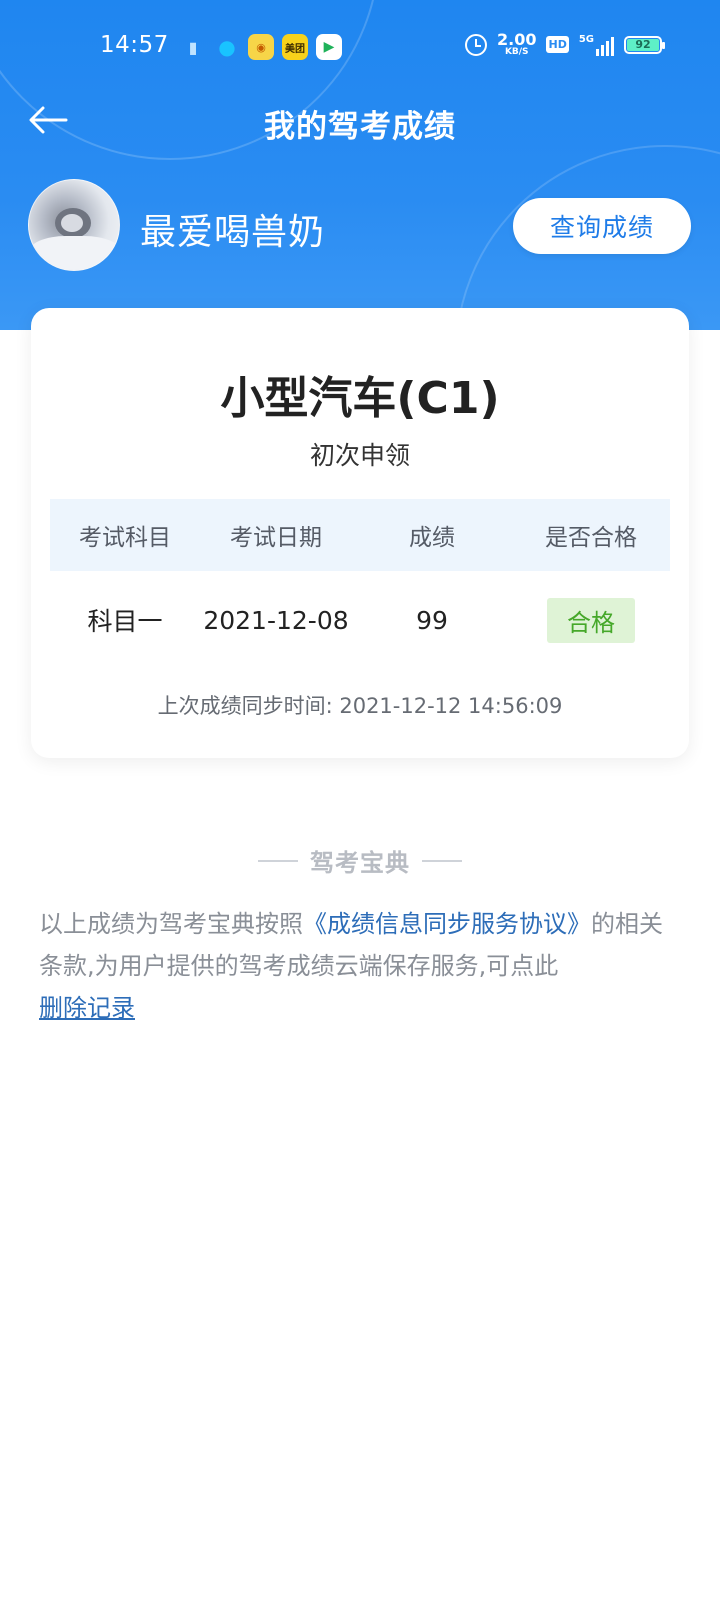 The width and height of the screenshot is (720, 1600). I want to click on table-row: 科目一 2021-12-08 99 合格, so click(360, 620).